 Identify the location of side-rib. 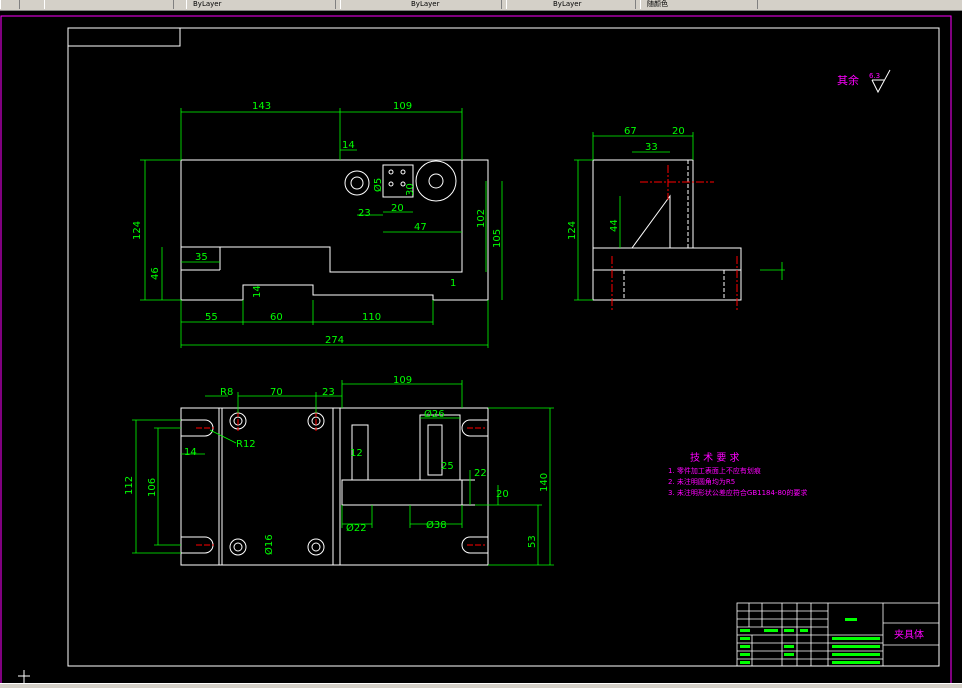
(651, 221).